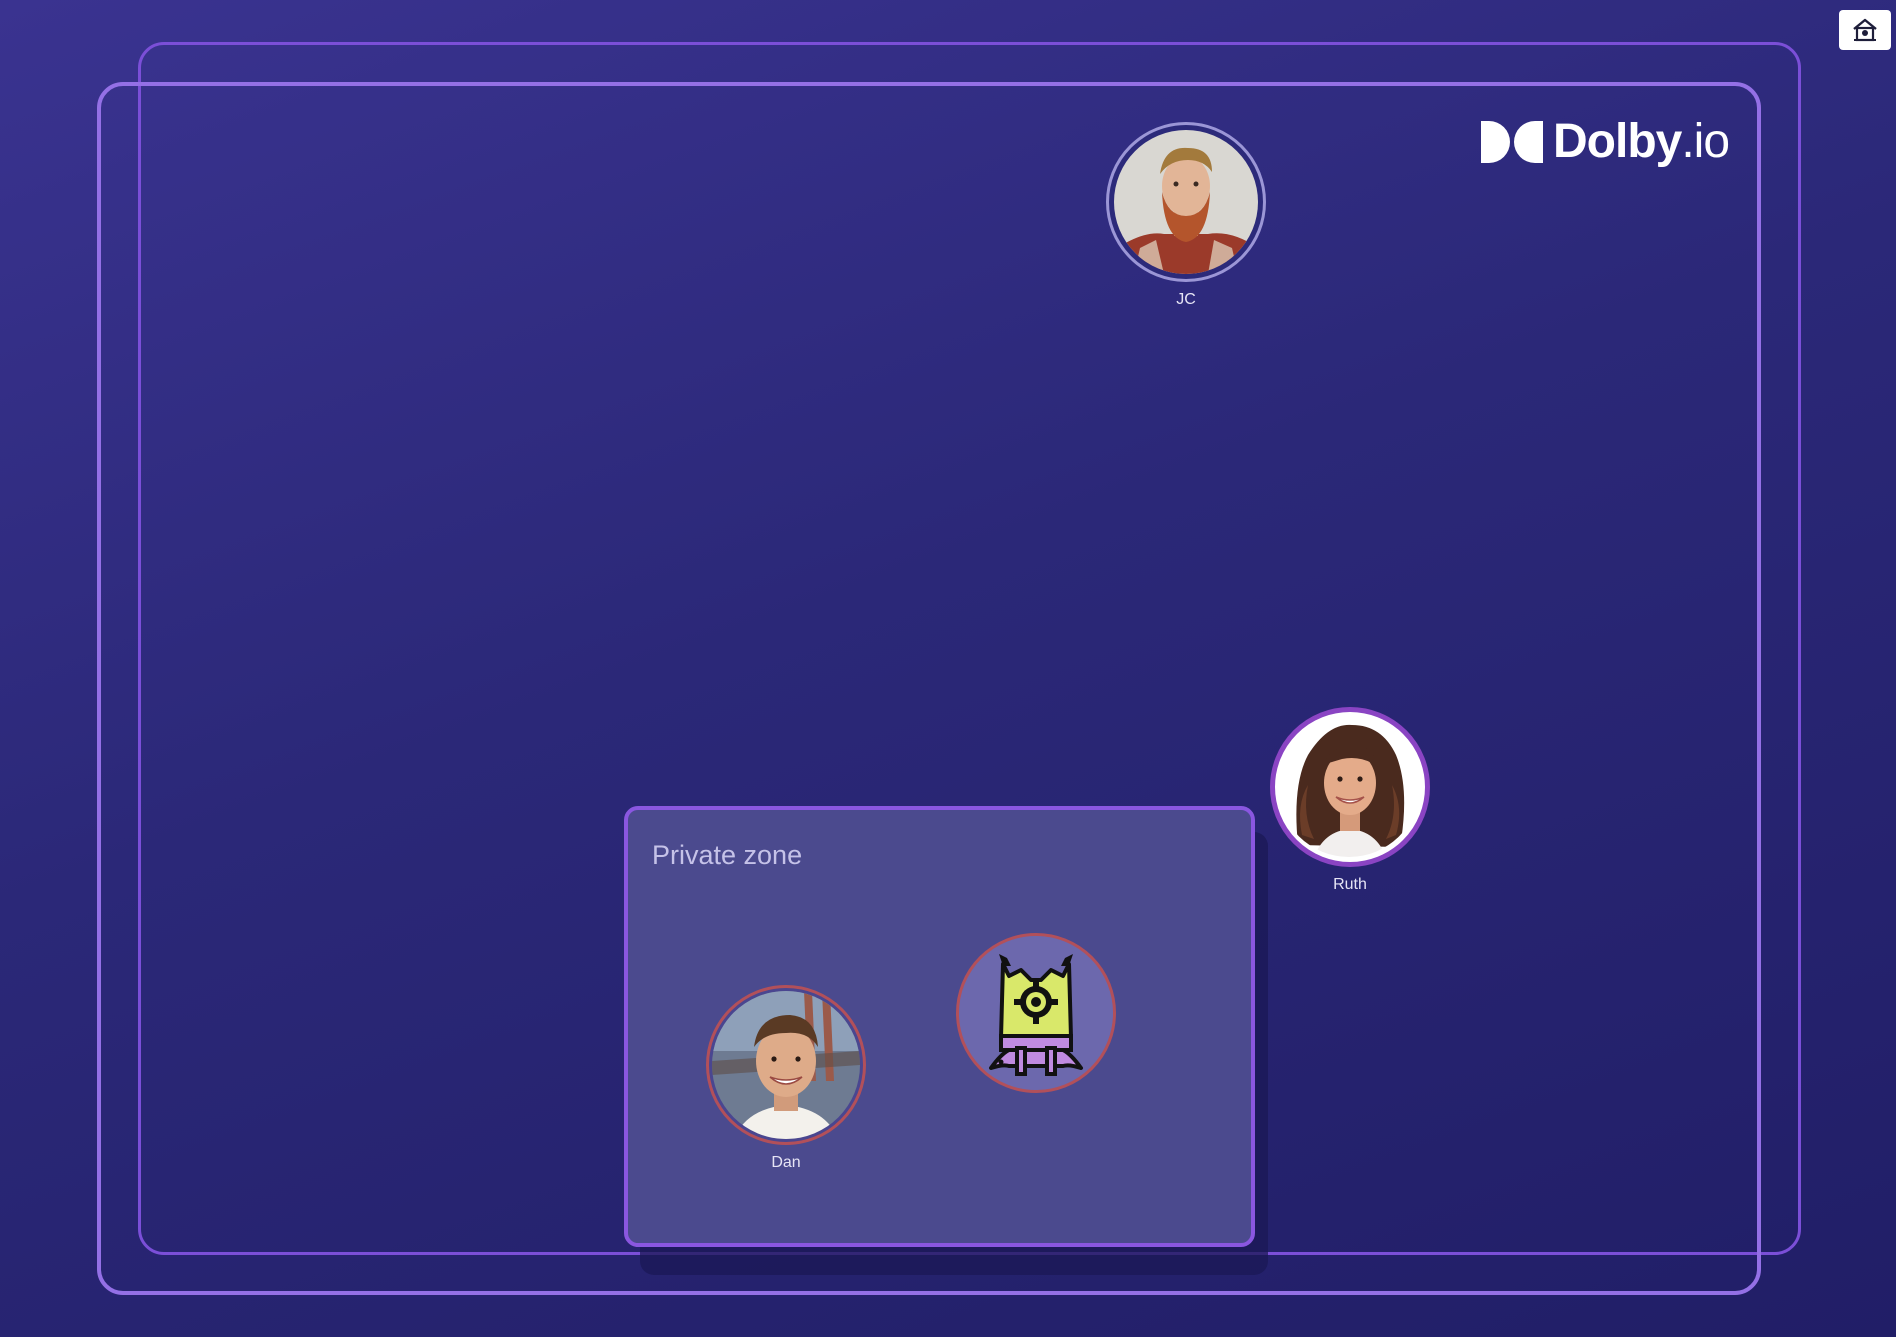 The width and height of the screenshot is (1896, 1337). I want to click on dolby-double-d-icon, so click(1512, 142).